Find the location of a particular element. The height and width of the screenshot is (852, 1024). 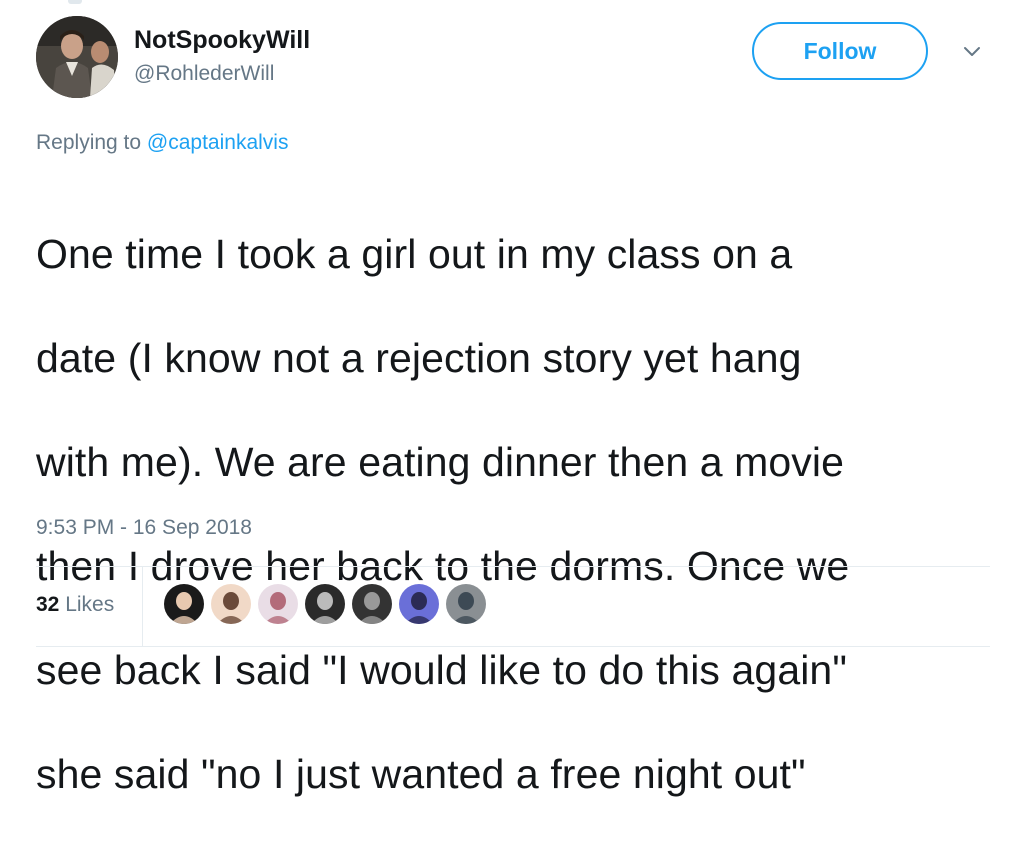

replying-to: Replying to @captainkalvis is located at coordinates (162, 143).